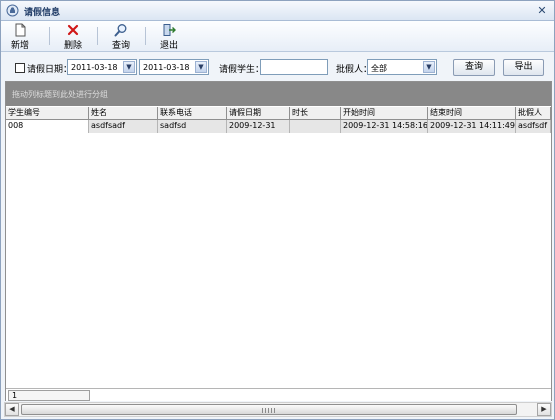 The height and width of the screenshot is (420, 555). I want to click on column-header: 批假人, so click(533, 113).